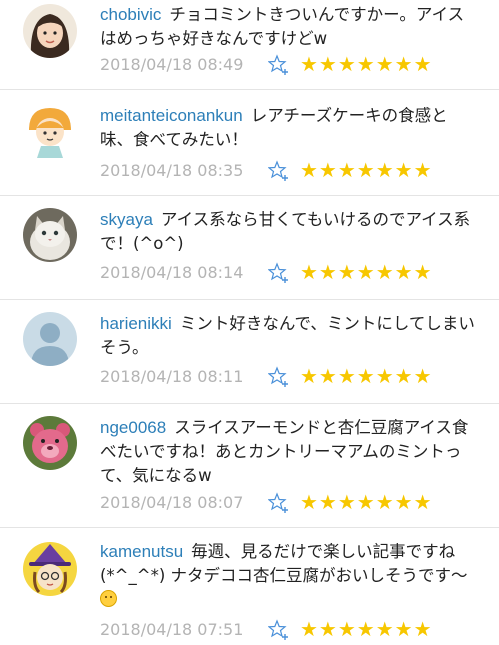  I want to click on avatar-mushroom-icon, so click(50, 131).